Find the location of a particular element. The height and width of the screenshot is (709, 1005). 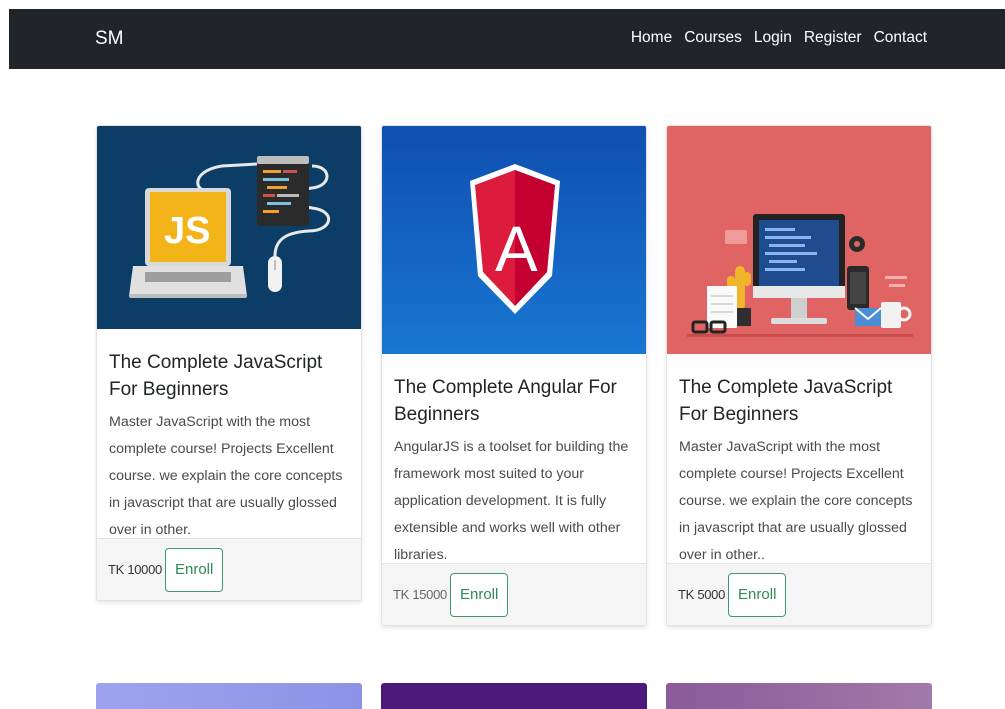

course-title: The Complete Angular For Beginners is located at coordinates (514, 401).